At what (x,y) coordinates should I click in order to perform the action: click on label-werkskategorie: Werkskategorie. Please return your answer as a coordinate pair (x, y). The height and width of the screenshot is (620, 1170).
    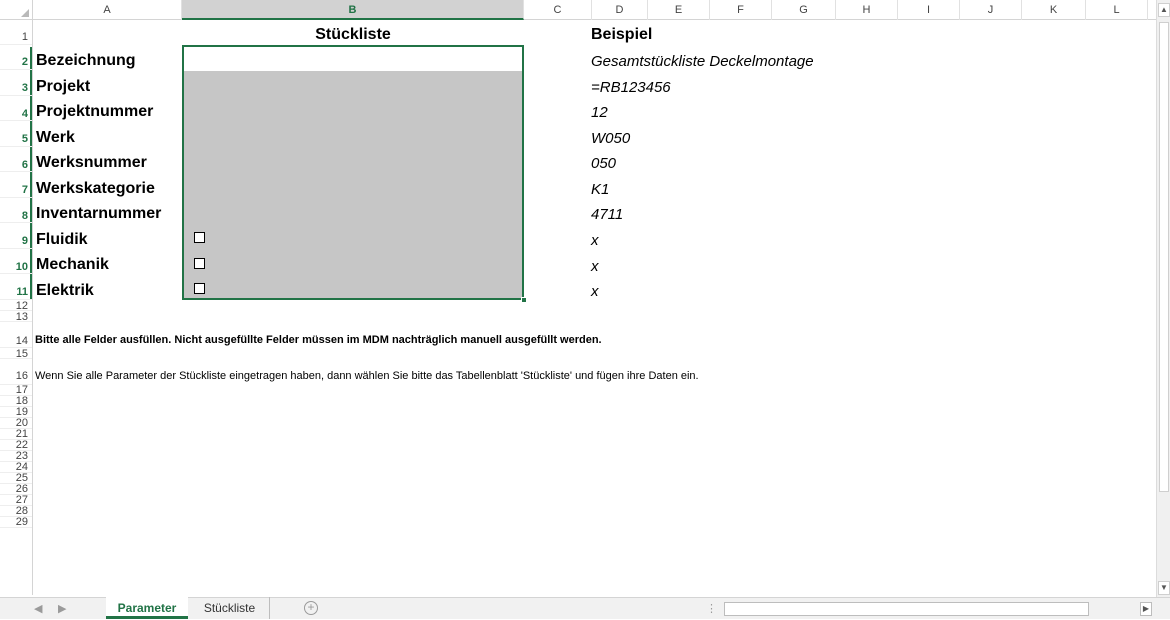
    Looking at the image, I should click on (95, 189).